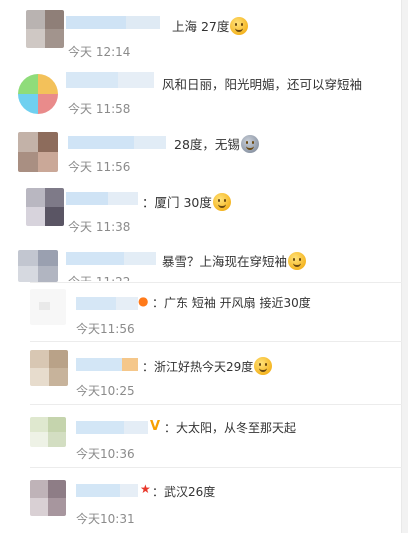  What do you see at coordinates (155, 426) in the screenshot?
I see `verified-v-badge-icon: V` at bounding box center [155, 426].